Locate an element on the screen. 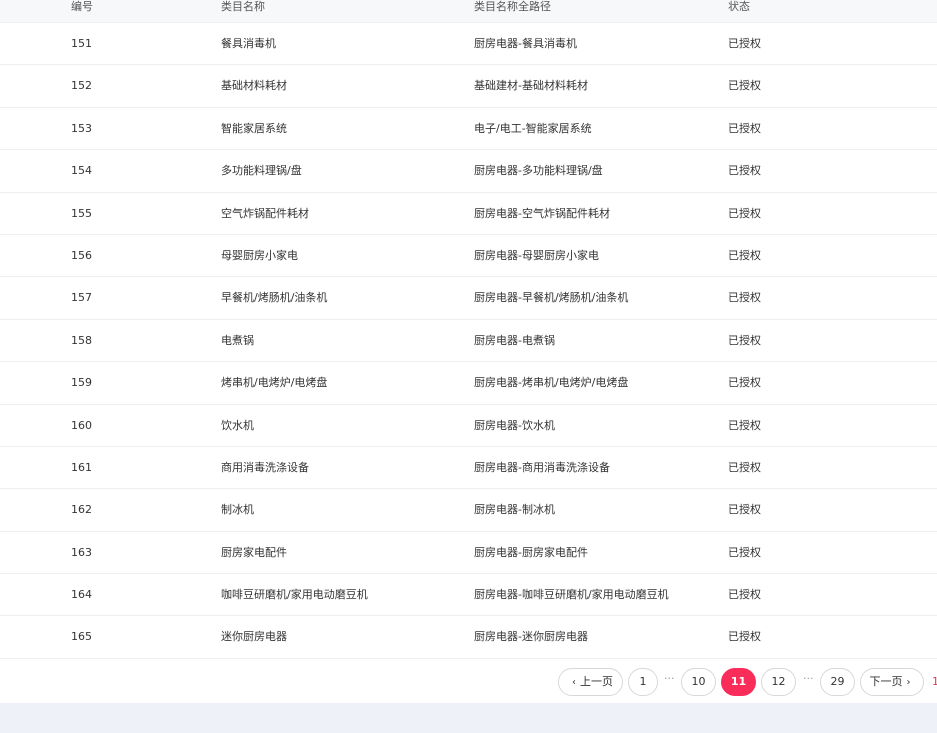 The width and height of the screenshot is (937, 733). header-id: 编号 is located at coordinates (82, 6).